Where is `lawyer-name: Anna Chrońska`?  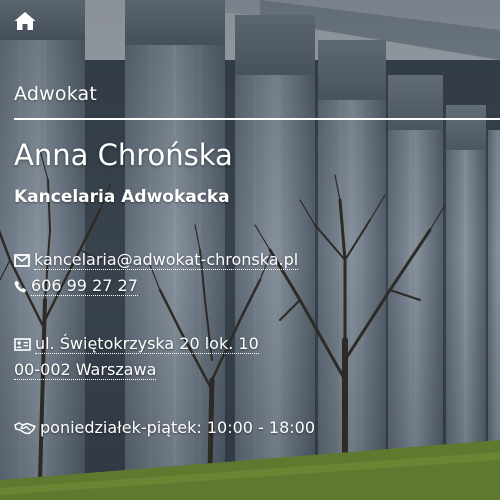 lawyer-name: Anna Chrońska is located at coordinates (123, 155).